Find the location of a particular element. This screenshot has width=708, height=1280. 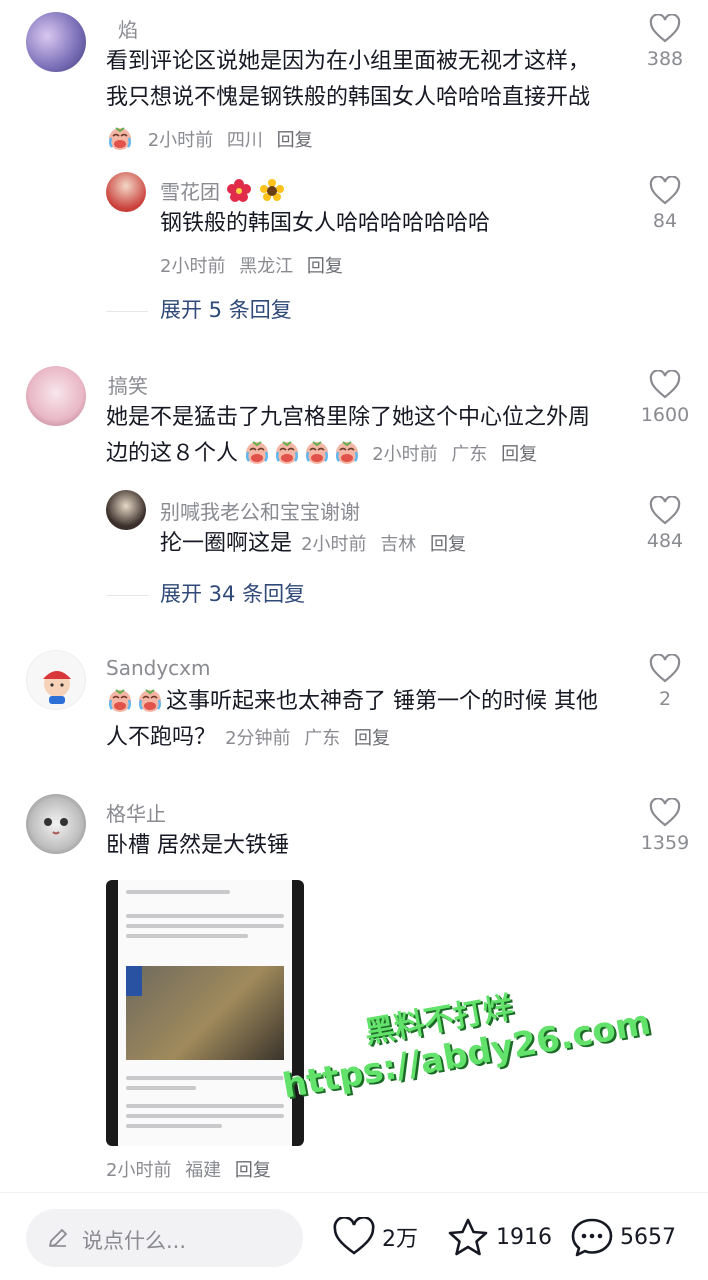

reply-meta: 2小时前 黑龙江 回复 is located at coordinates (255, 265).